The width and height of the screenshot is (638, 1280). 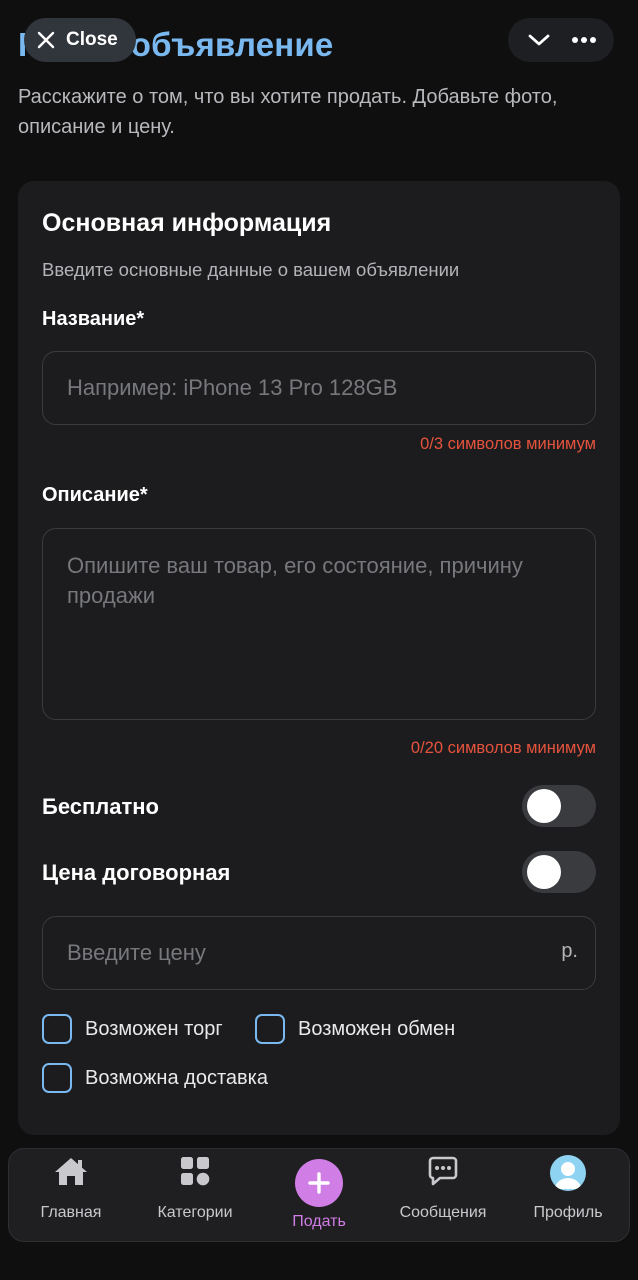 What do you see at coordinates (568, 1196) in the screenshot?
I see `tab-profile: Профиль` at bounding box center [568, 1196].